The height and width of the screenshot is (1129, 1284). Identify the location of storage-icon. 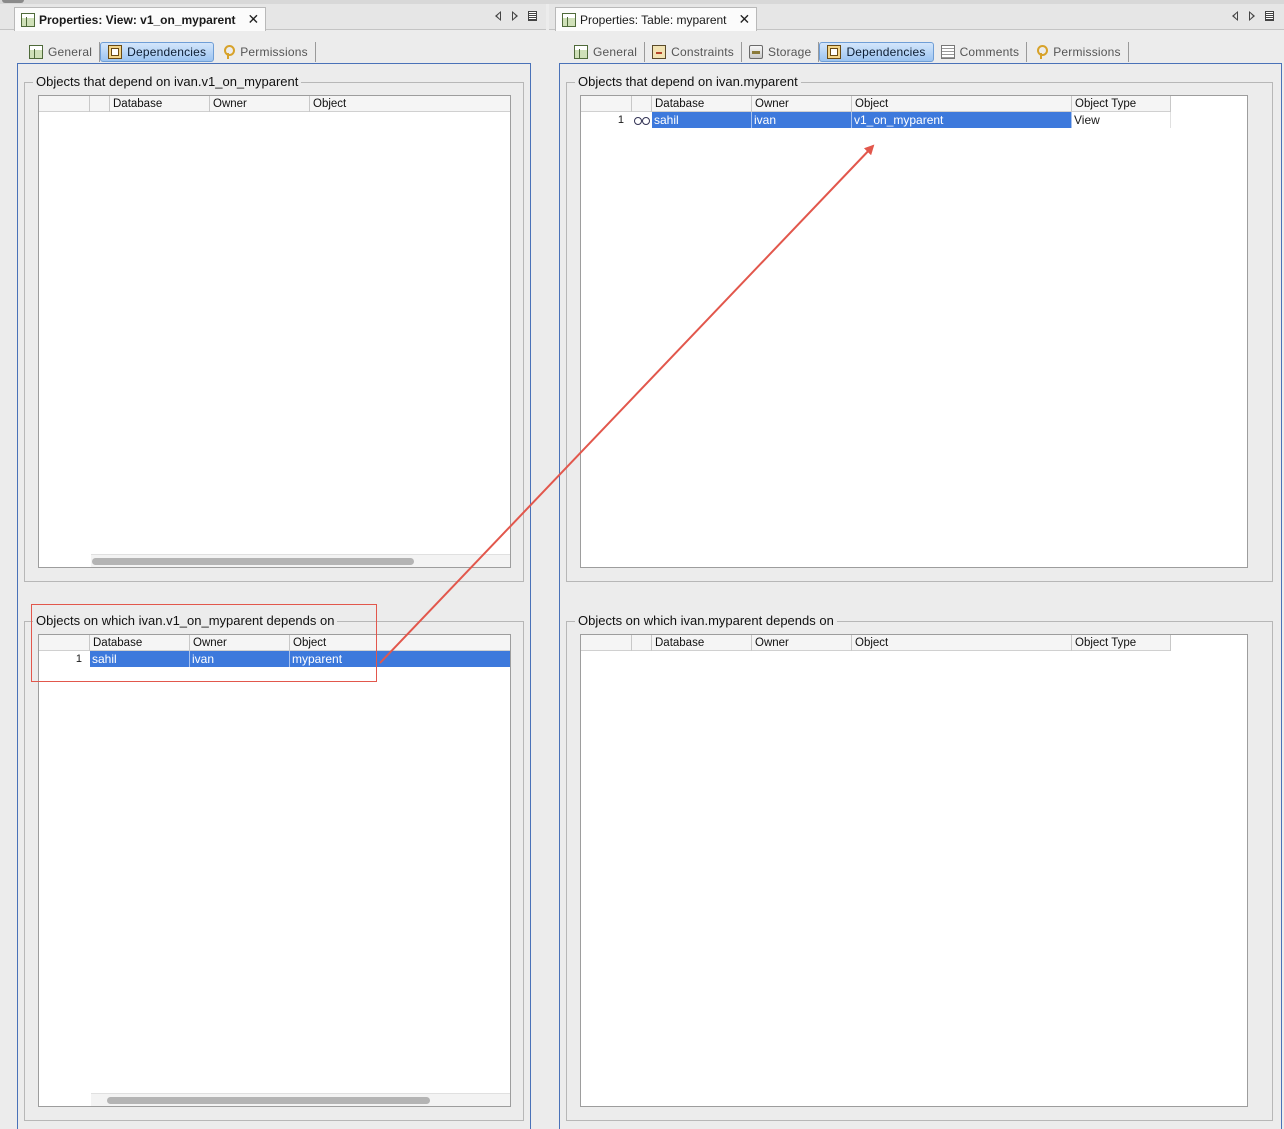
(756, 52).